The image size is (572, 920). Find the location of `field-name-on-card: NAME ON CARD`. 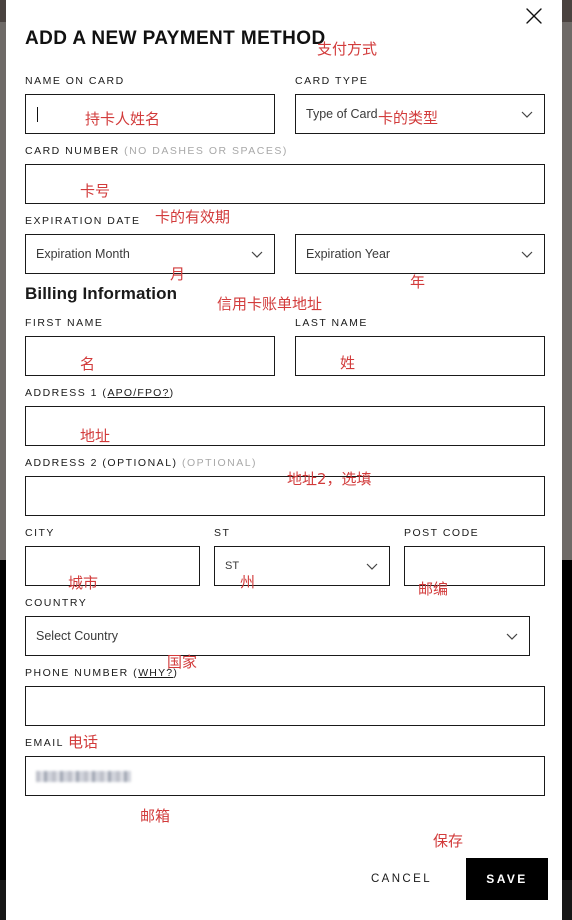

field-name-on-card: NAME ON CARD is located at coordinates (150, 104).